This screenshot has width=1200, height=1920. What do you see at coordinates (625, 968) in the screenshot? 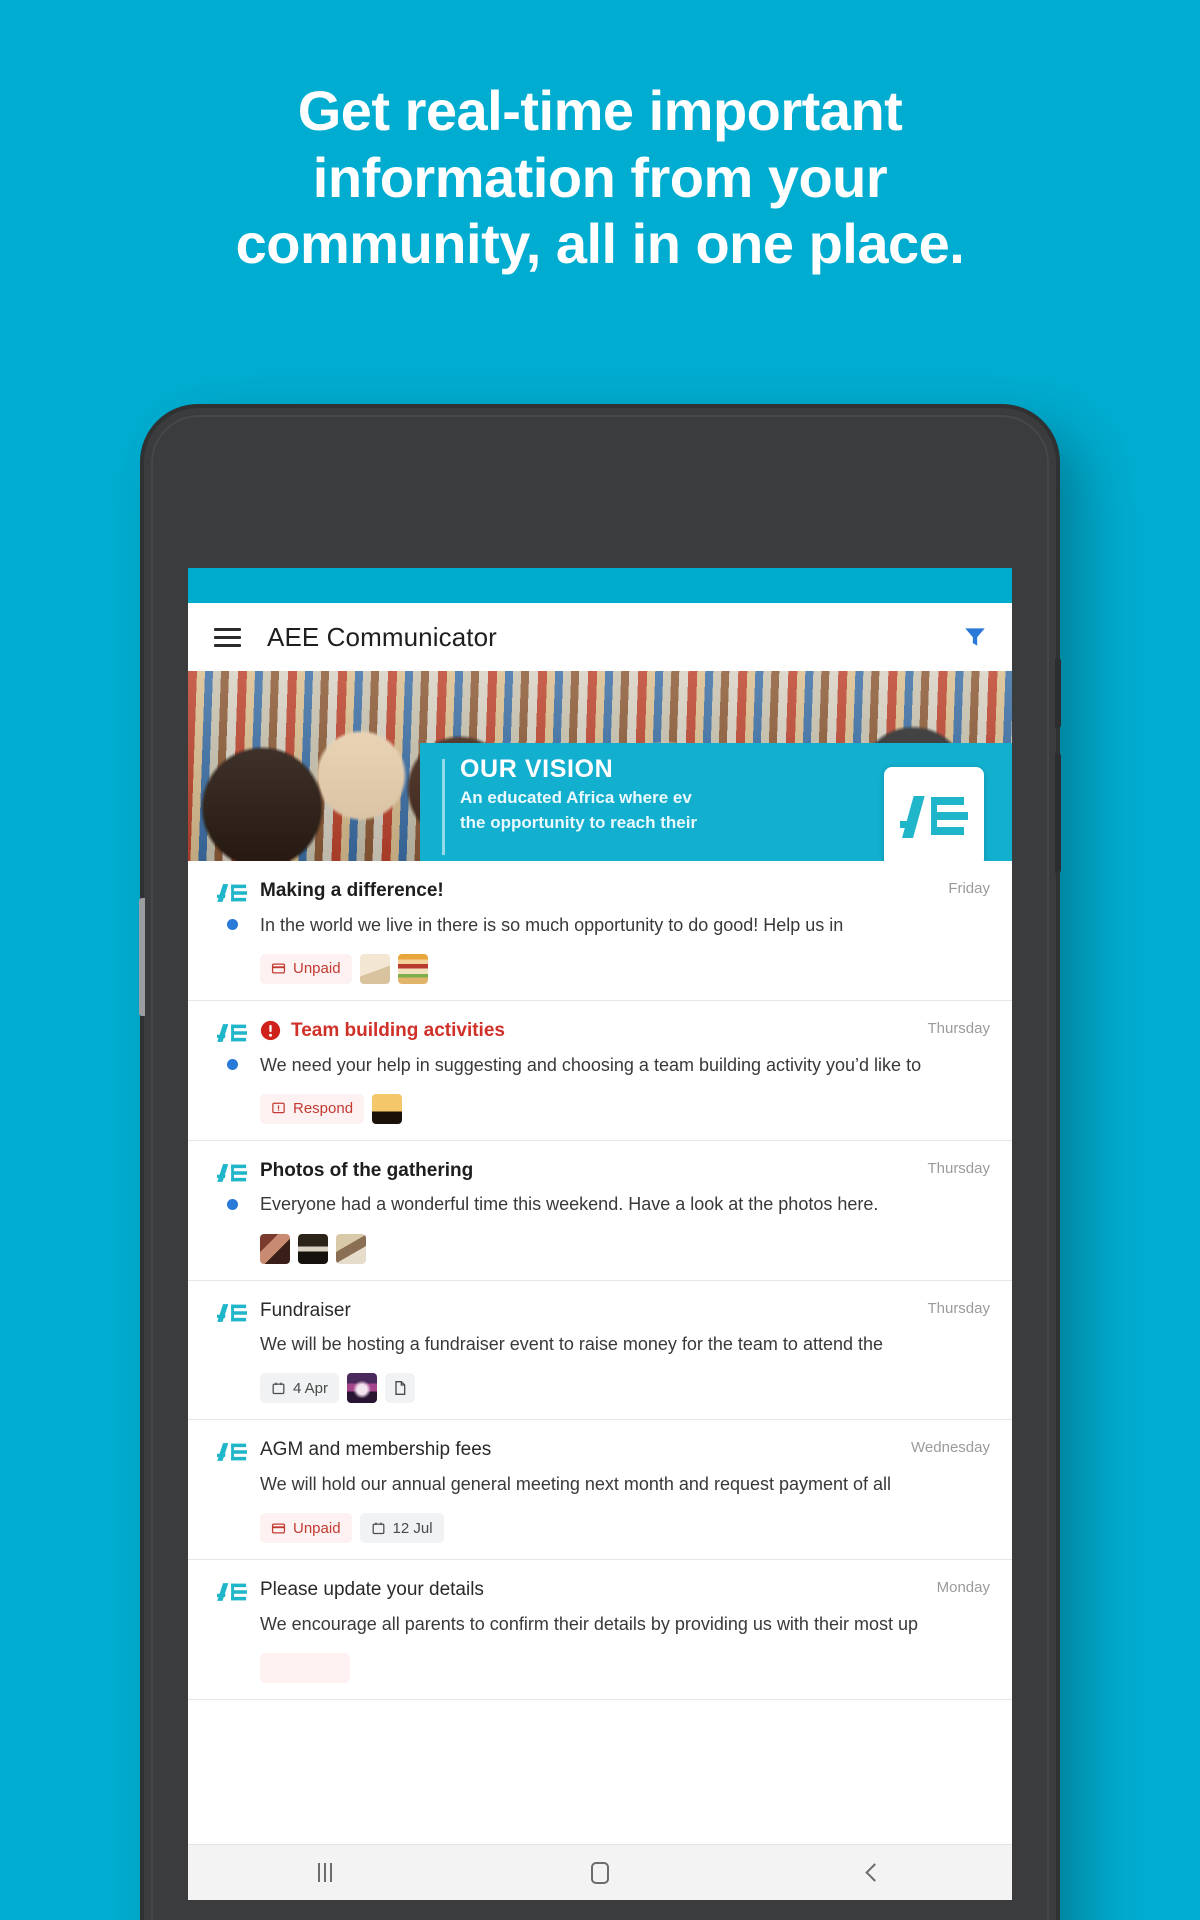
I see `feed-item-chips: Unpaid` at bounding box center [625, 968].